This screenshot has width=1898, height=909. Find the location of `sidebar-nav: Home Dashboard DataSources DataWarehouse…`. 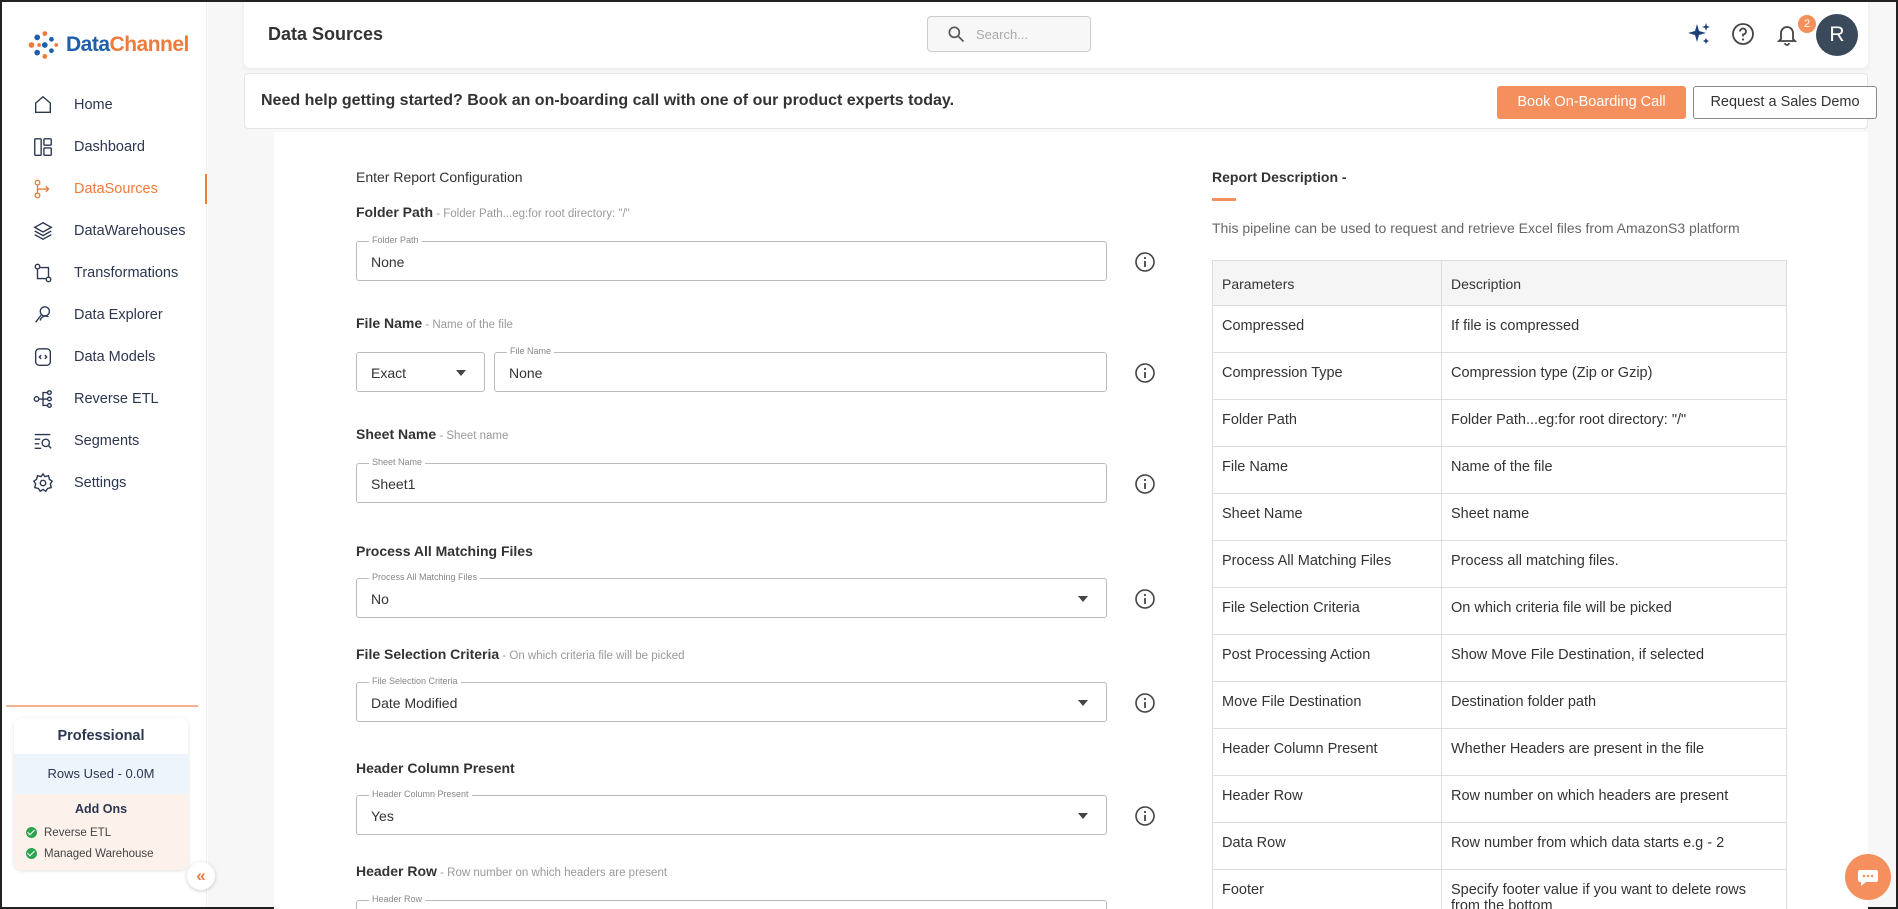

sidebar-nav: Home Dashboard DataSources DataWarehouse… is located at coordinates (104, 294).